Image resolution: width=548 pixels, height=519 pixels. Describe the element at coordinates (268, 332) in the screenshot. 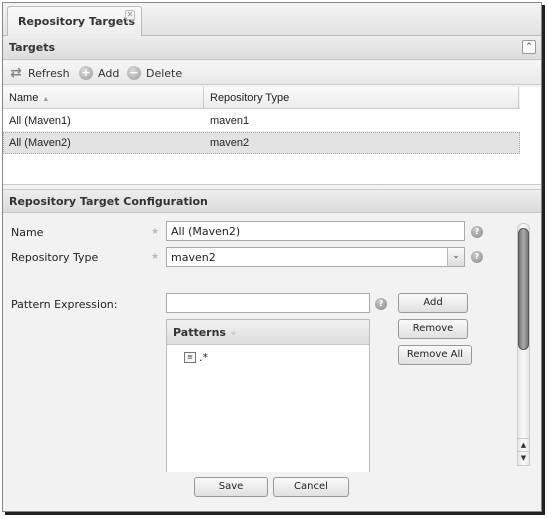

I see `patterns-header: Patterns ★` at that location.